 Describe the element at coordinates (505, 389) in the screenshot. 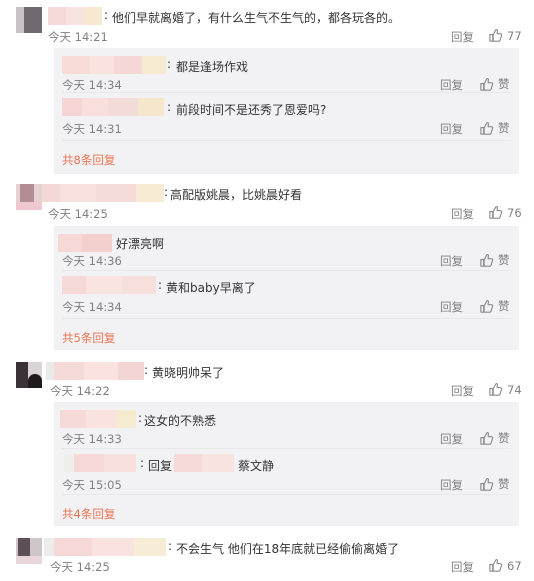

I see `like-button: 74` at that location.